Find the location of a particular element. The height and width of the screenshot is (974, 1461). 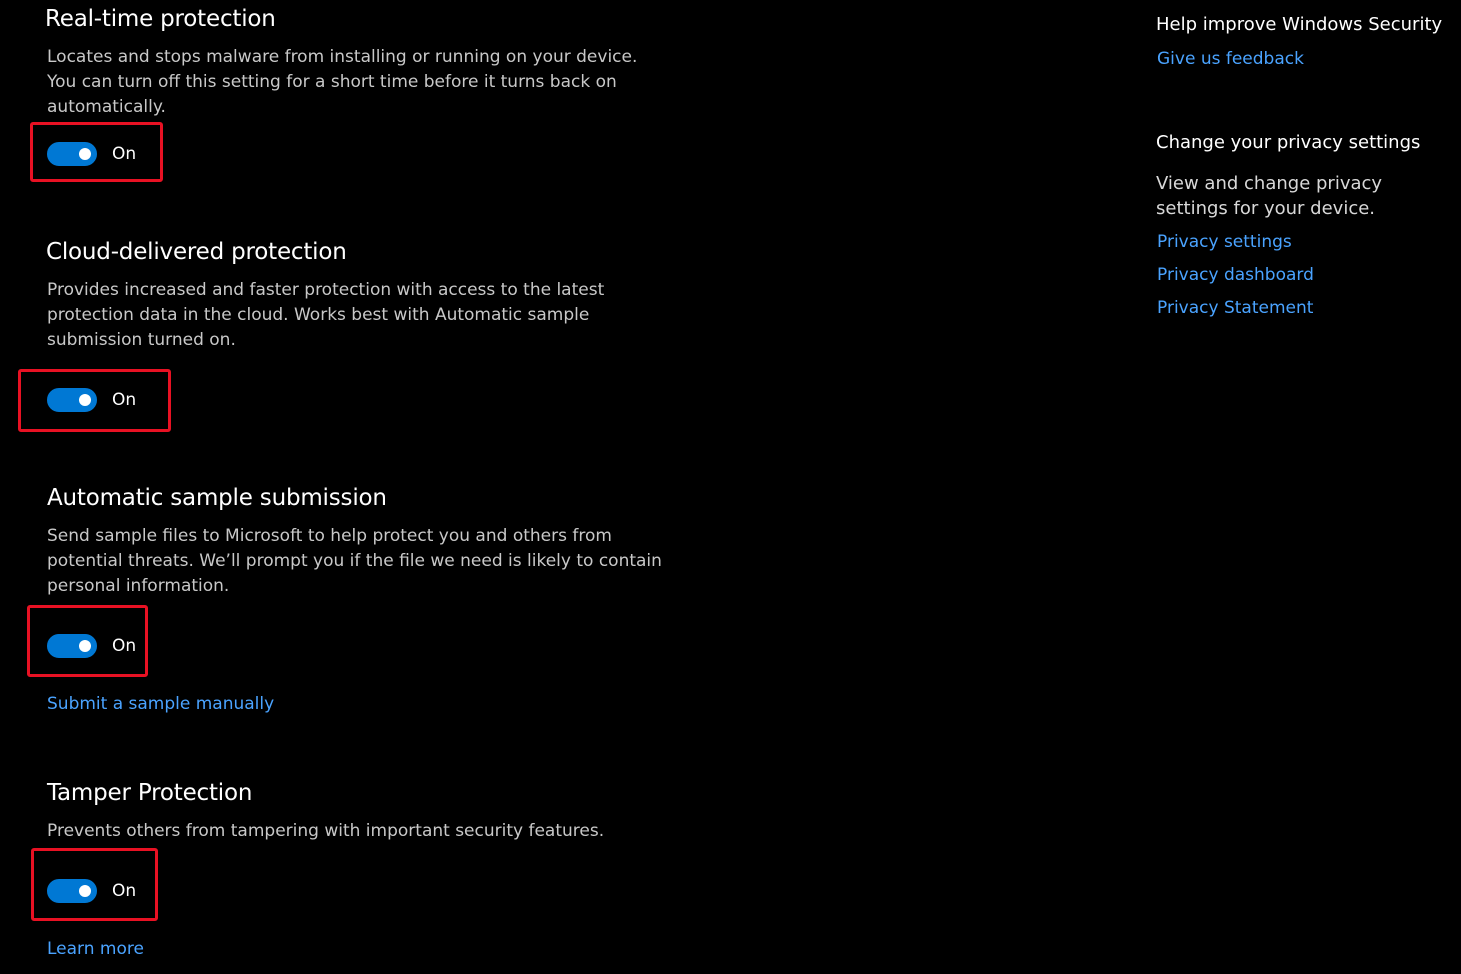

automatic-sample-submission-toggle-row: On is located at coordinates (91, 646).